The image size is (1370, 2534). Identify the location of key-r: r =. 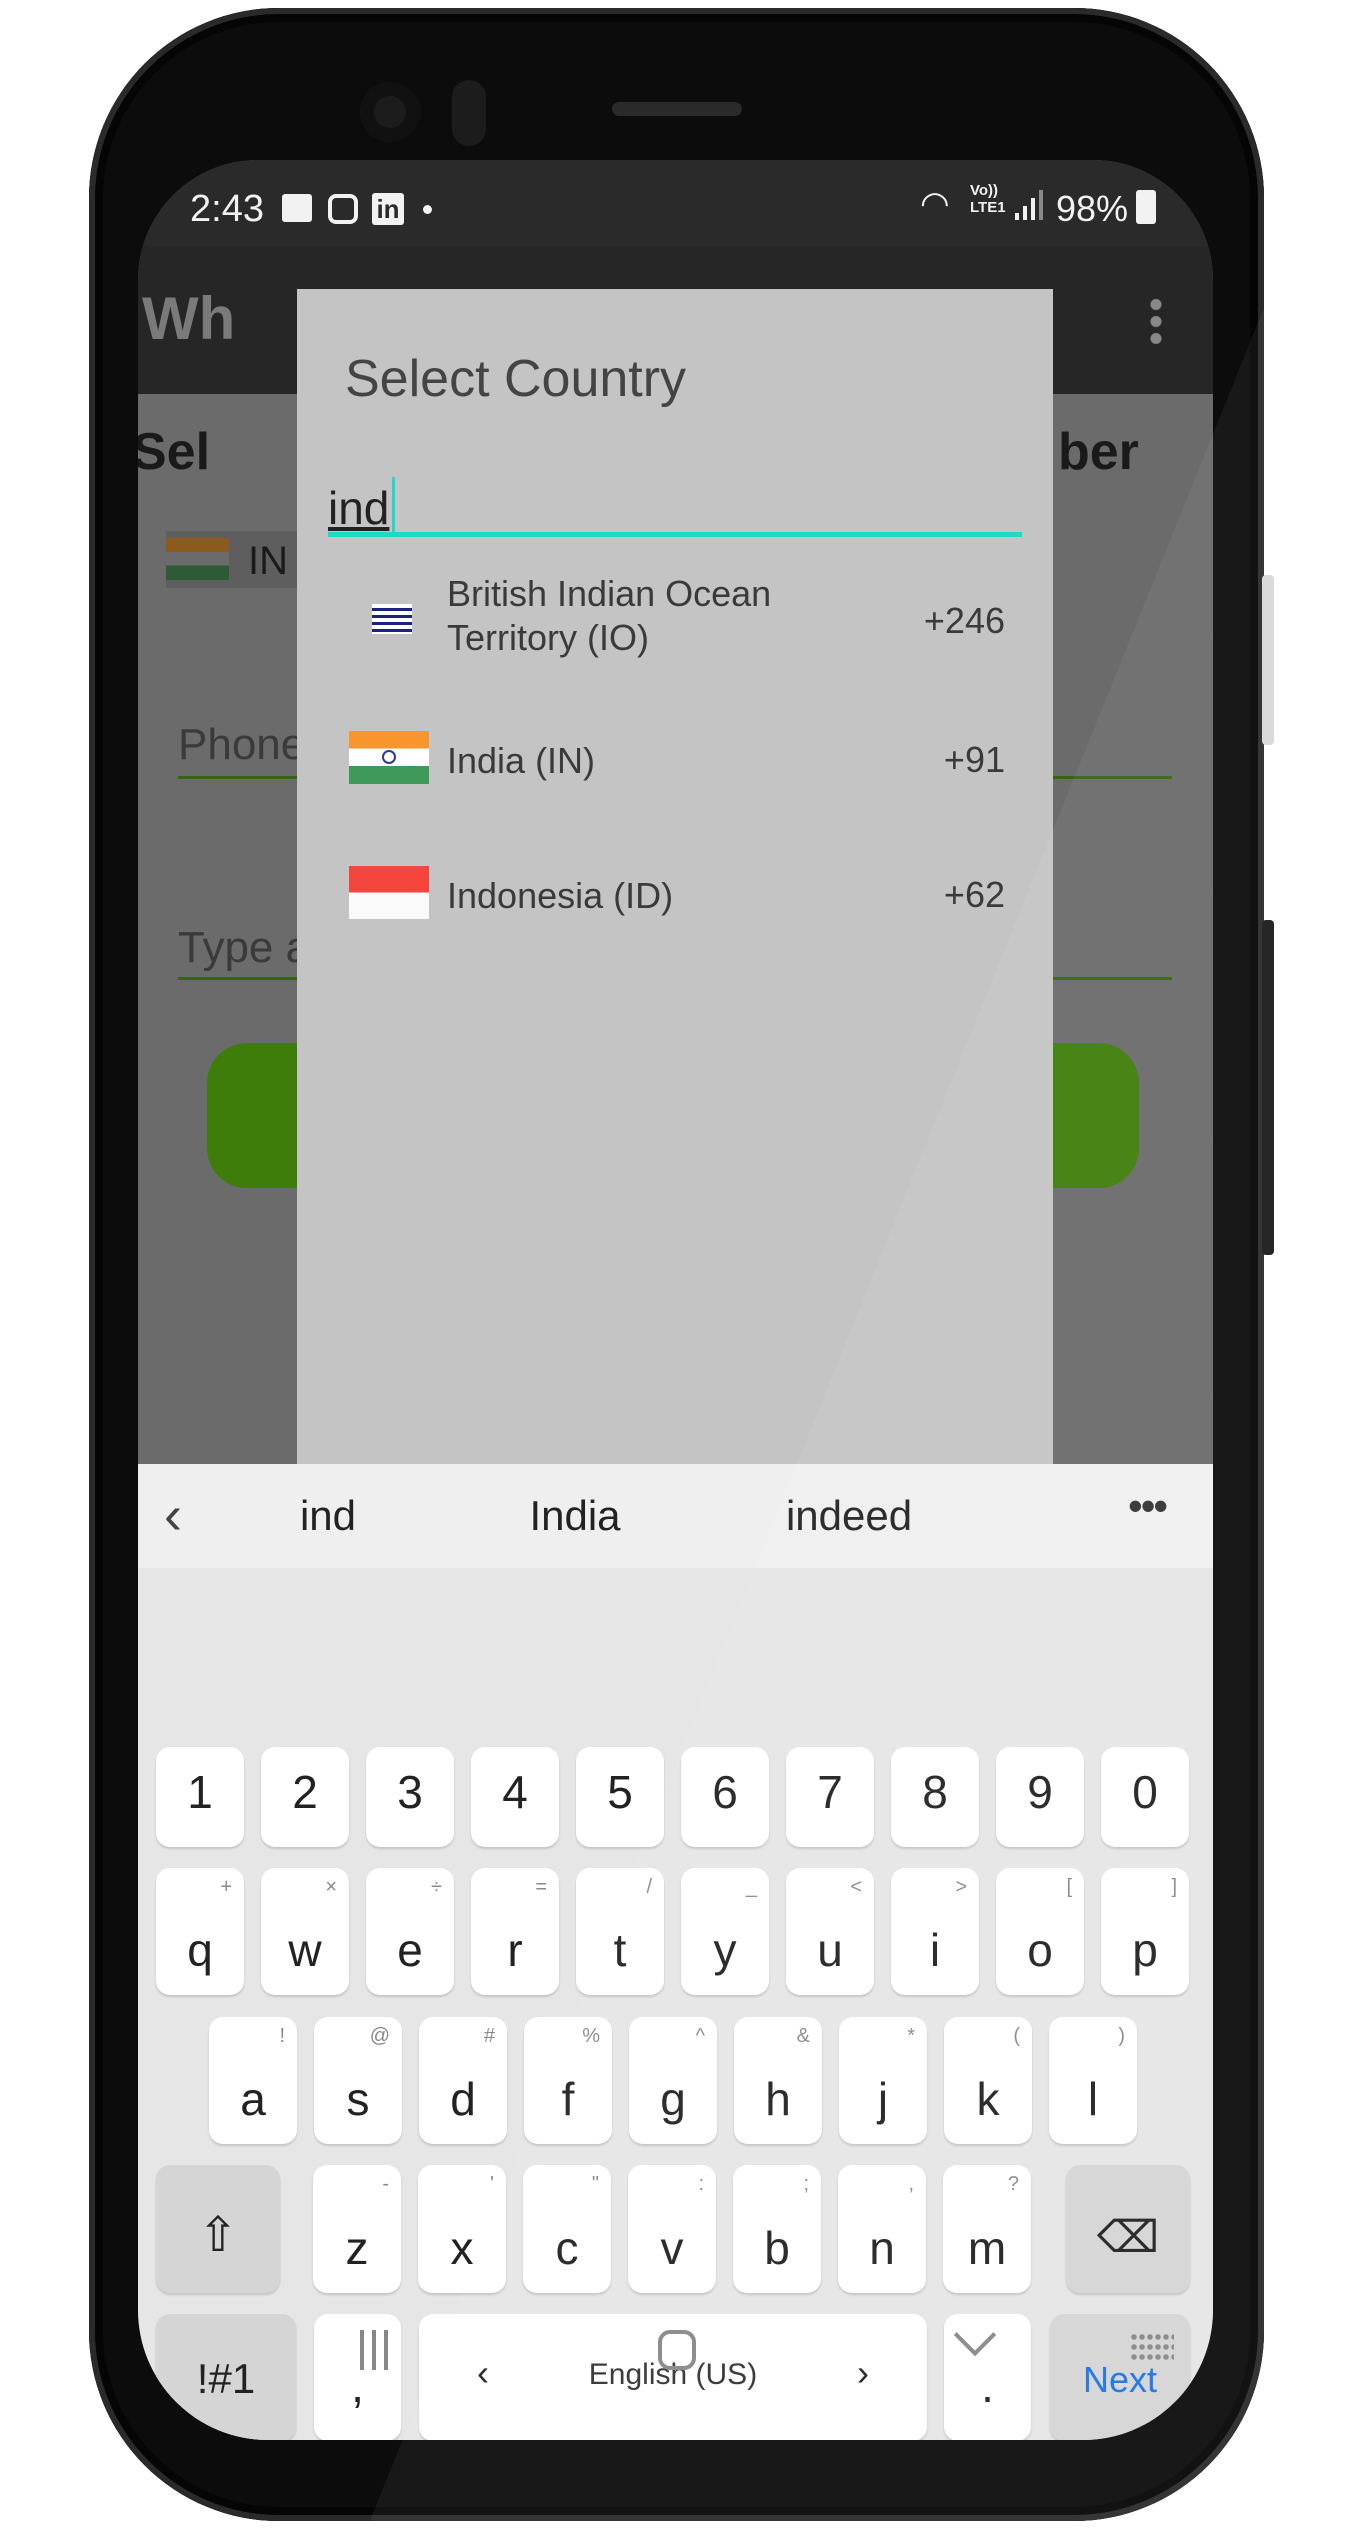
(515, 1931).